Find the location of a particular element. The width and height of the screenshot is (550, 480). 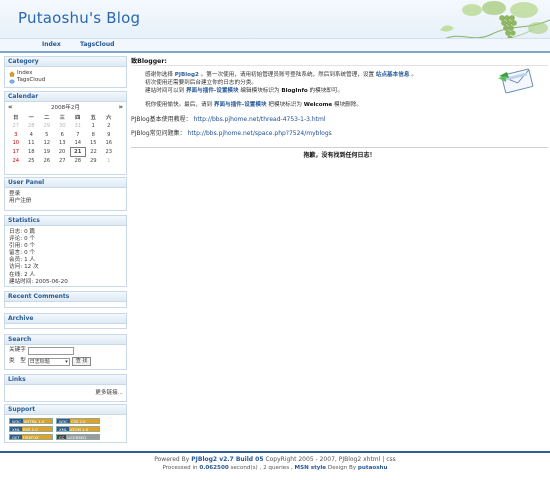

calendar-weekday: 一 is located at coordinates (31, 117).